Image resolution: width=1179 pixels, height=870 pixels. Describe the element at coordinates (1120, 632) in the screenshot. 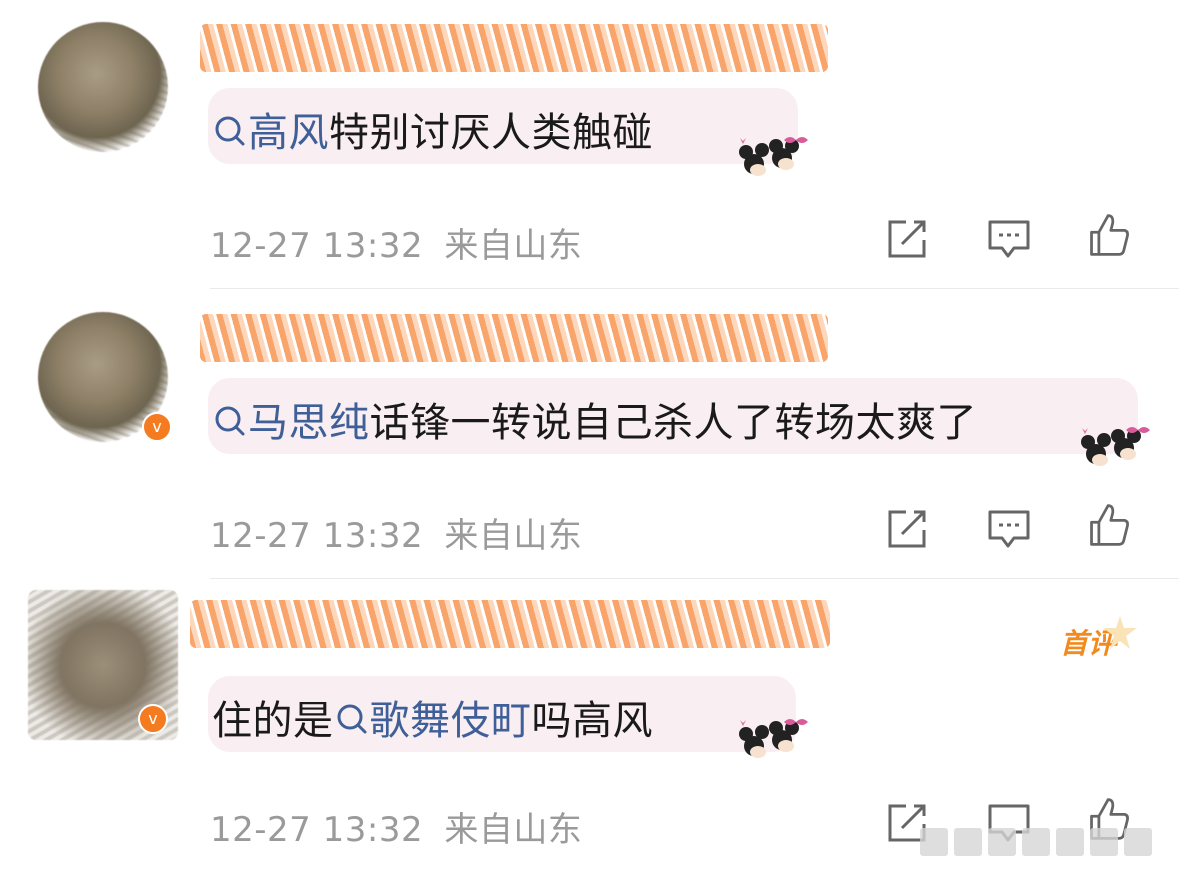

I see `star-icon` at that location.